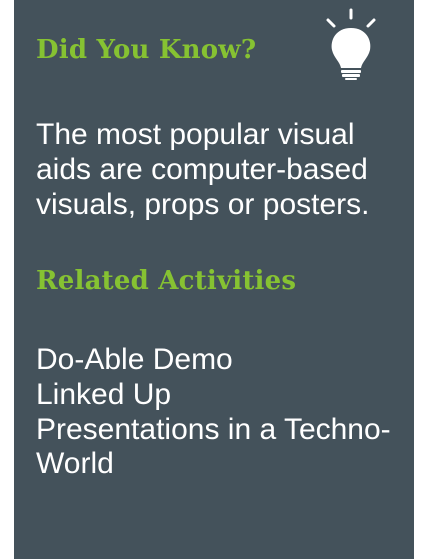  What do you see at coordinates (166, 281) in the screenshot?
I see `related-activities-heading: Related Activities` at bounding box center [166, 281].